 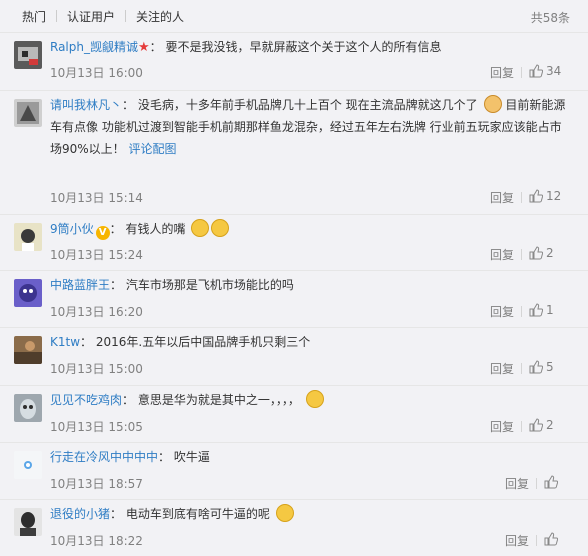 I want to click on like-button: 1, so click(x=541, y=310).